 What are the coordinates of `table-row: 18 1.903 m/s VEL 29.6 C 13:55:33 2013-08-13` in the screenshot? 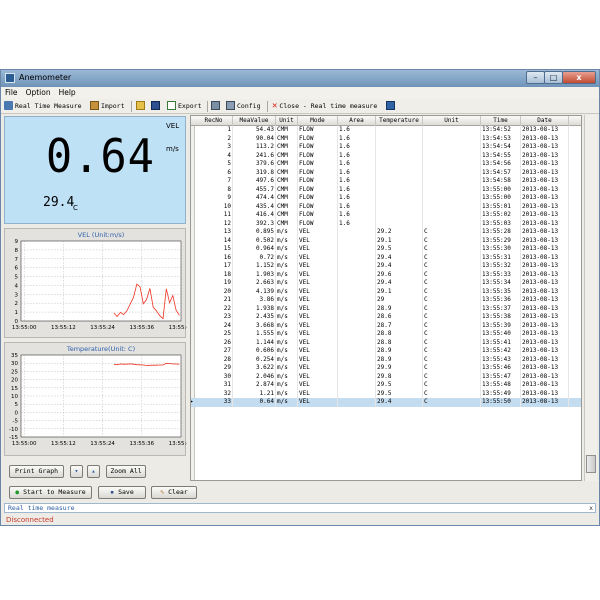 It's located at (386, 274).